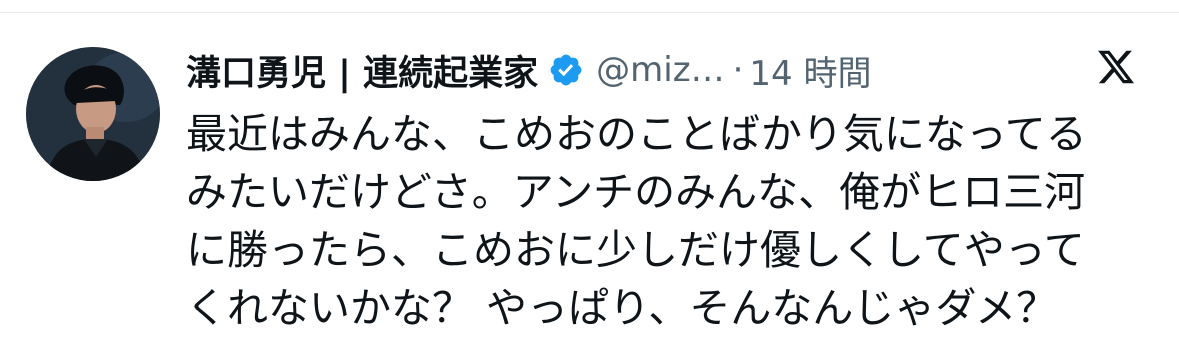 The height and width of the screenshot is (347, 1179). I want to click on tweet-line-2: みたいだけどさ。アンチのみんな、俺がヒロ三河, so click(636, 192).